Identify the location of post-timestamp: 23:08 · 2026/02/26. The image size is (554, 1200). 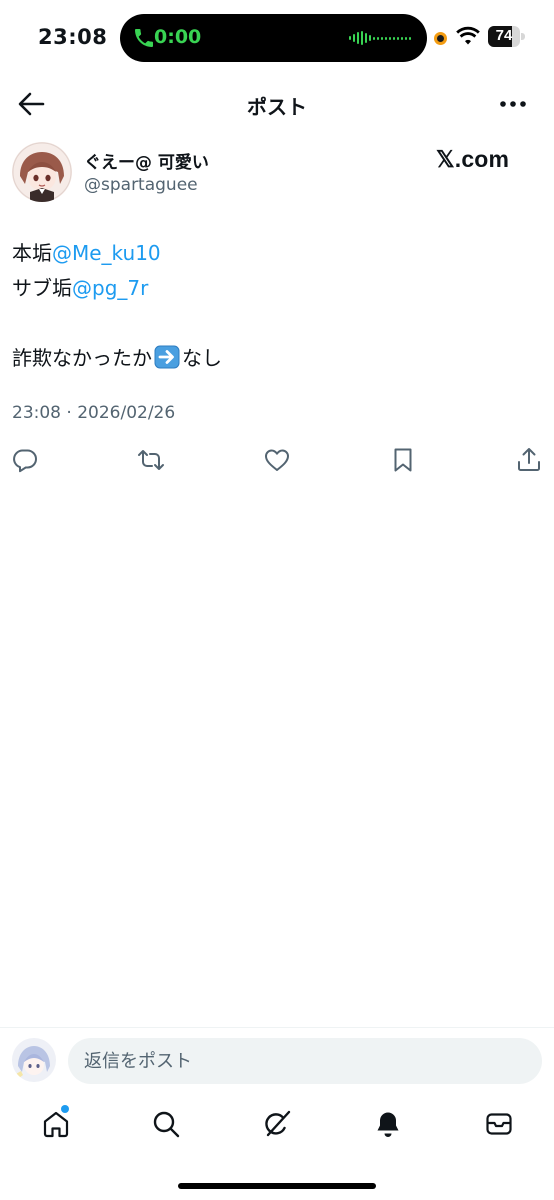
(93, 413).